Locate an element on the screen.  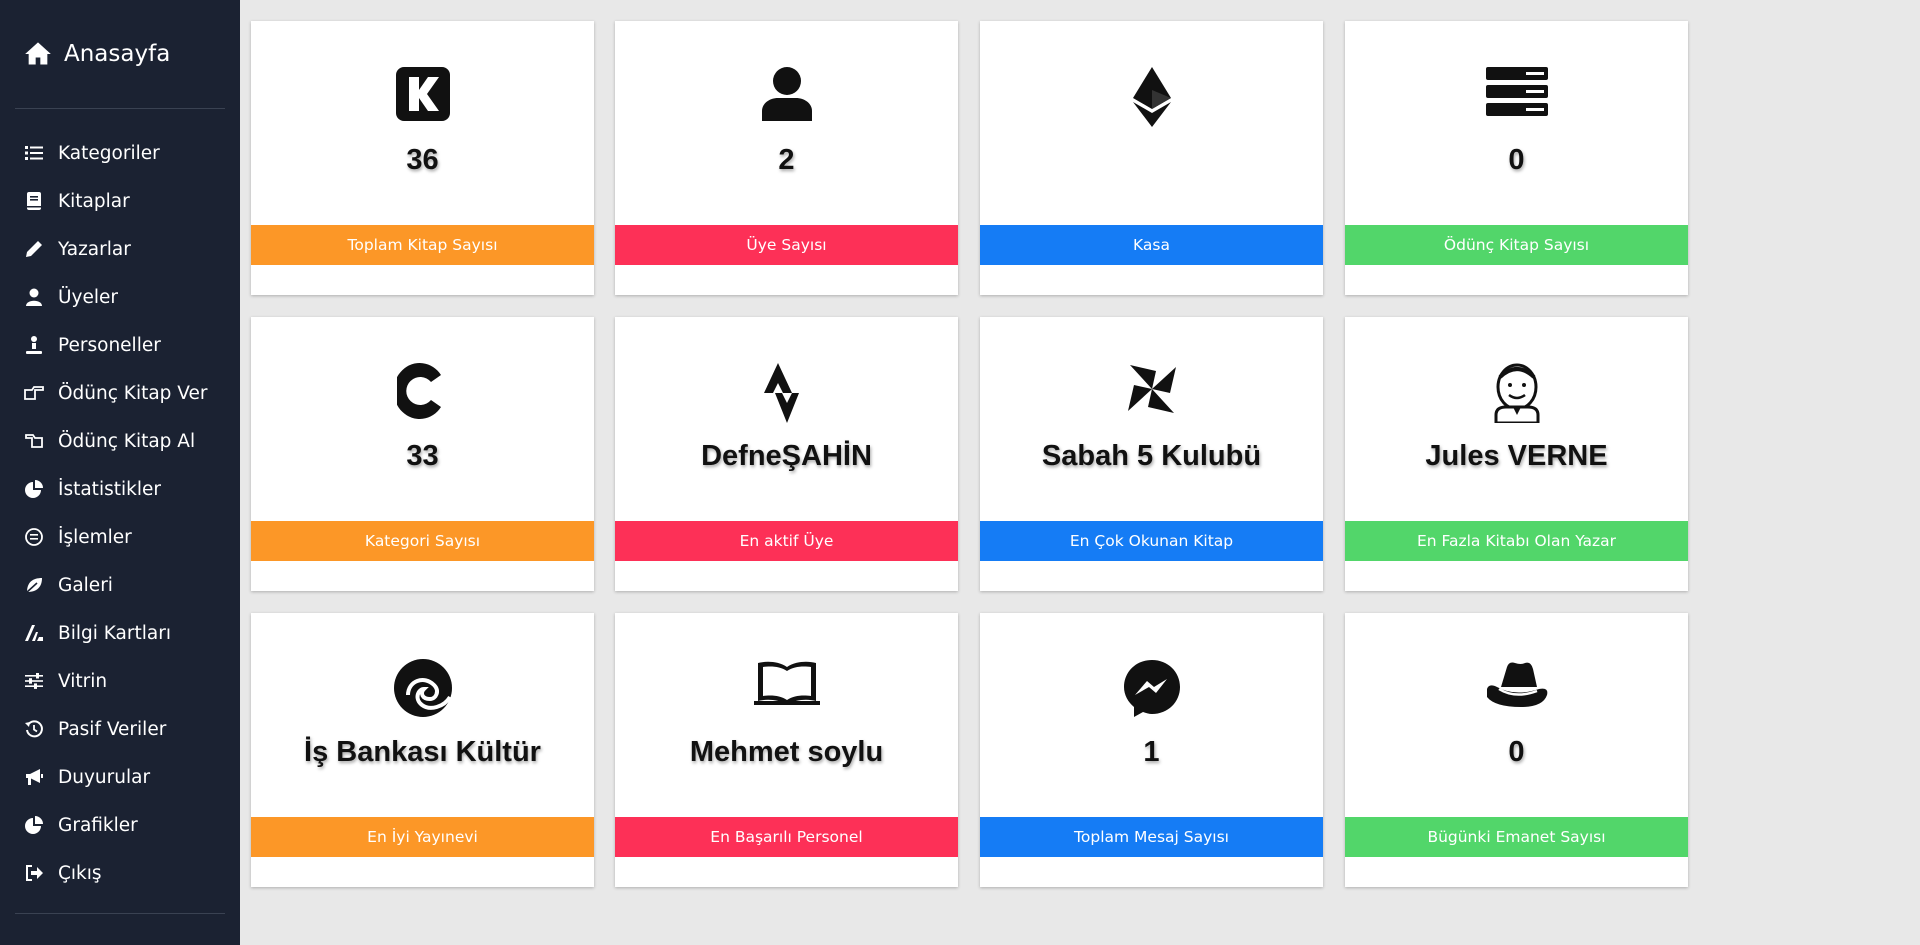
sidebar-item-yazarlar: Yazarlar is located at coordinates (120, 249).